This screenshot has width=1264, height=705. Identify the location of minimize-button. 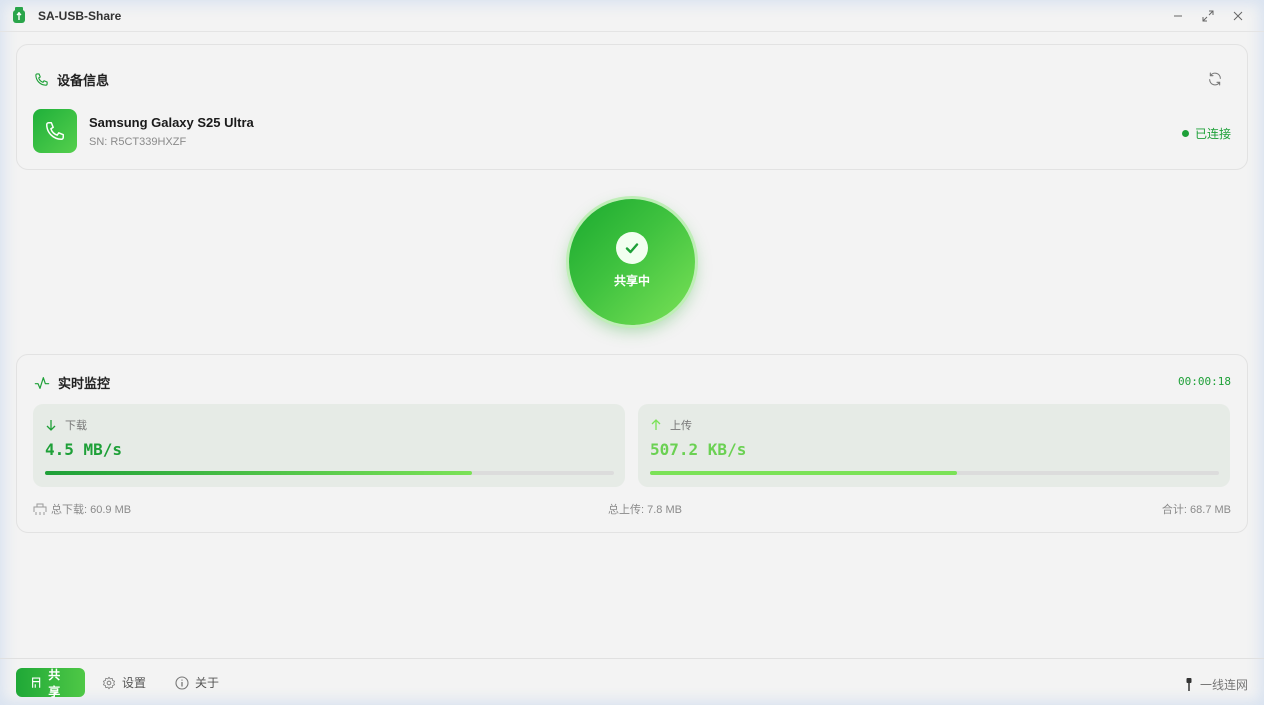
(1178, 16).